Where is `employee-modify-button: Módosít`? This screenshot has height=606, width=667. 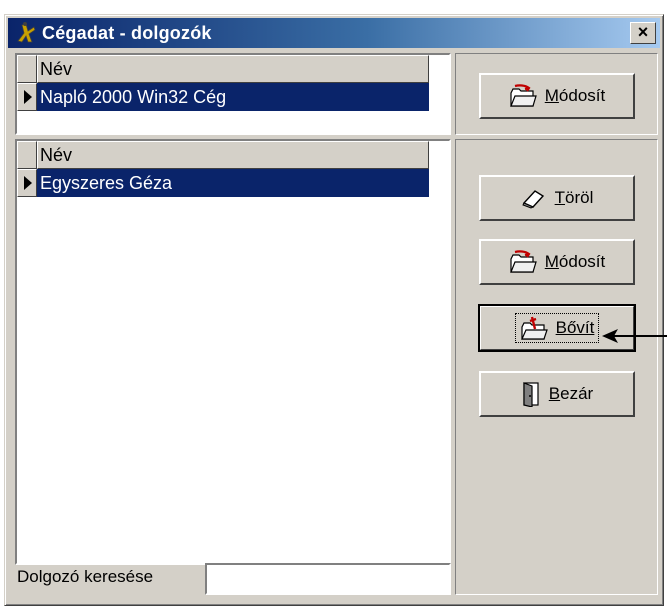 employee-modify-button: Módosít is located at coordinates (557, 262).